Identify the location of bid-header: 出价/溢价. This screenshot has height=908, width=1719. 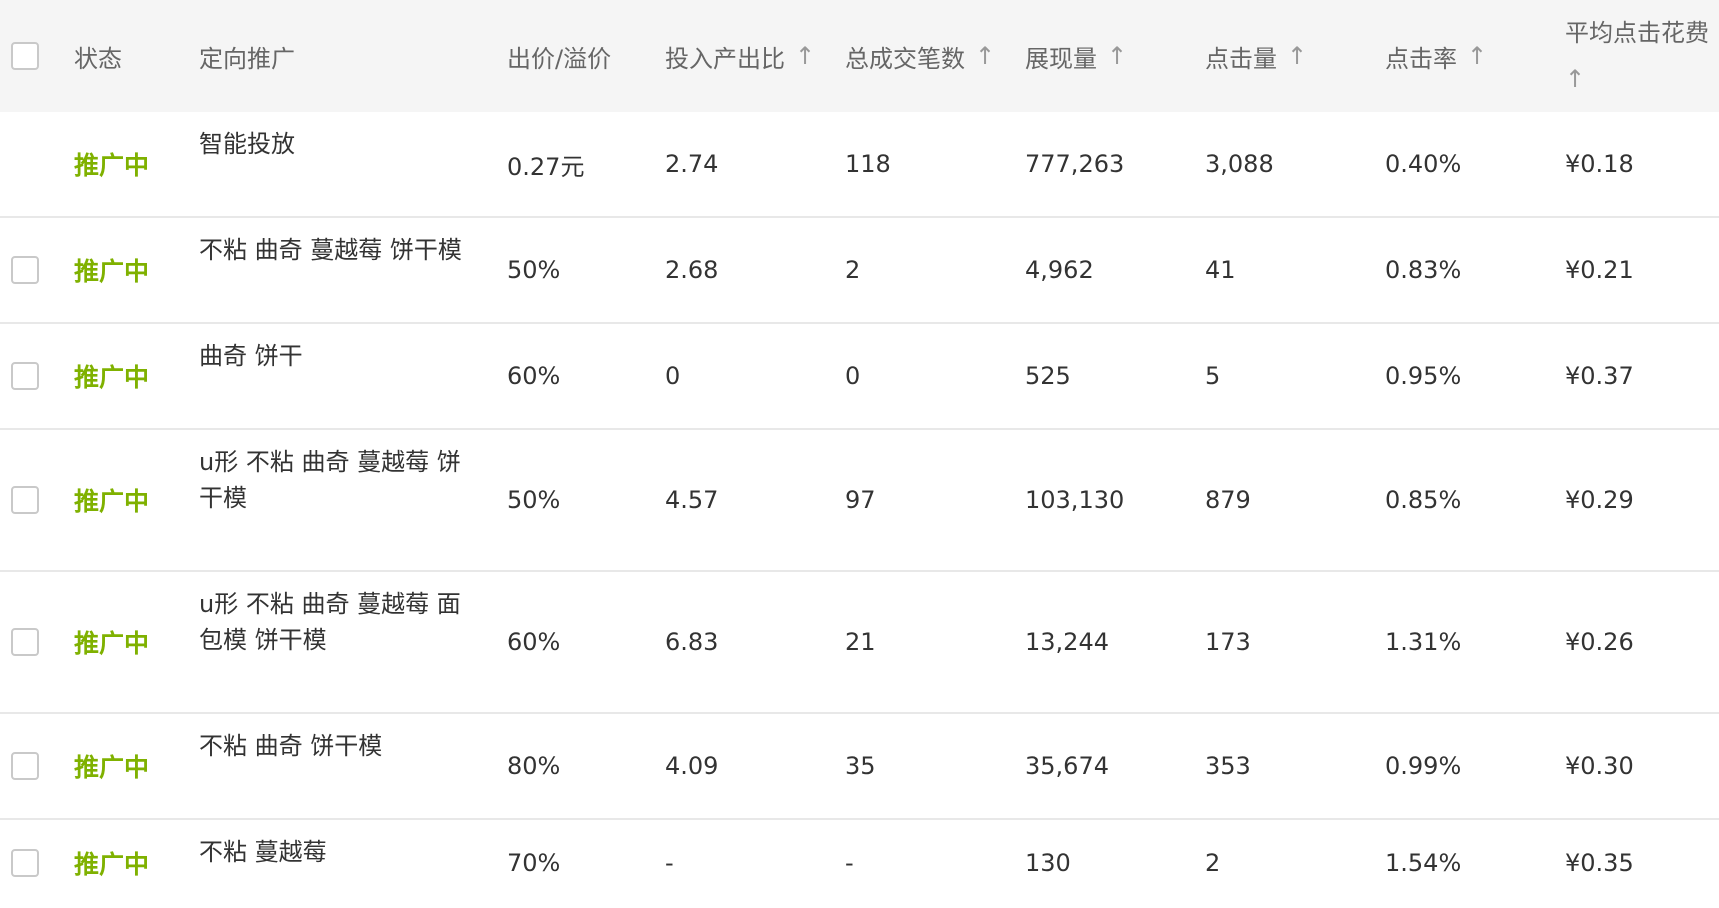
(582, 56).